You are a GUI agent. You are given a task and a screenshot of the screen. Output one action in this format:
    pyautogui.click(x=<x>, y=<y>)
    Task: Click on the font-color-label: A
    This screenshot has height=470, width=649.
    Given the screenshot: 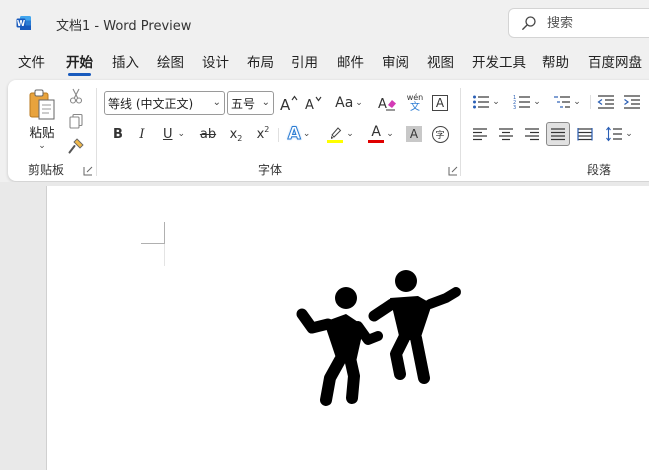 What is the action you would take?
    pyautogui.click(x=376, y=132)
    